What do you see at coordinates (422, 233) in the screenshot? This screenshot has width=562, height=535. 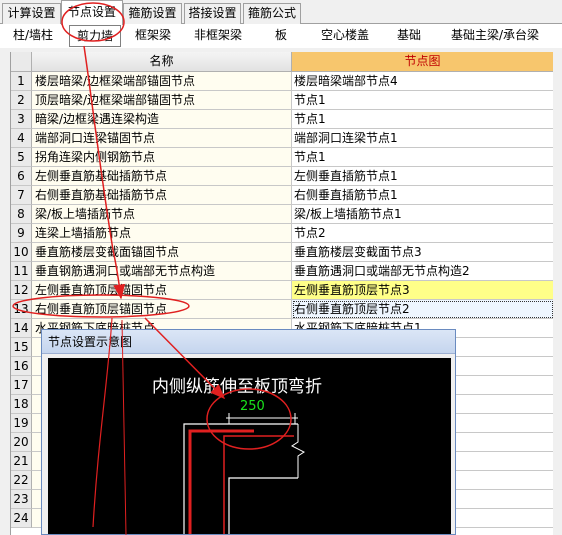 I see `row-node-cell: 节点2` at bounding box center [422, 233].